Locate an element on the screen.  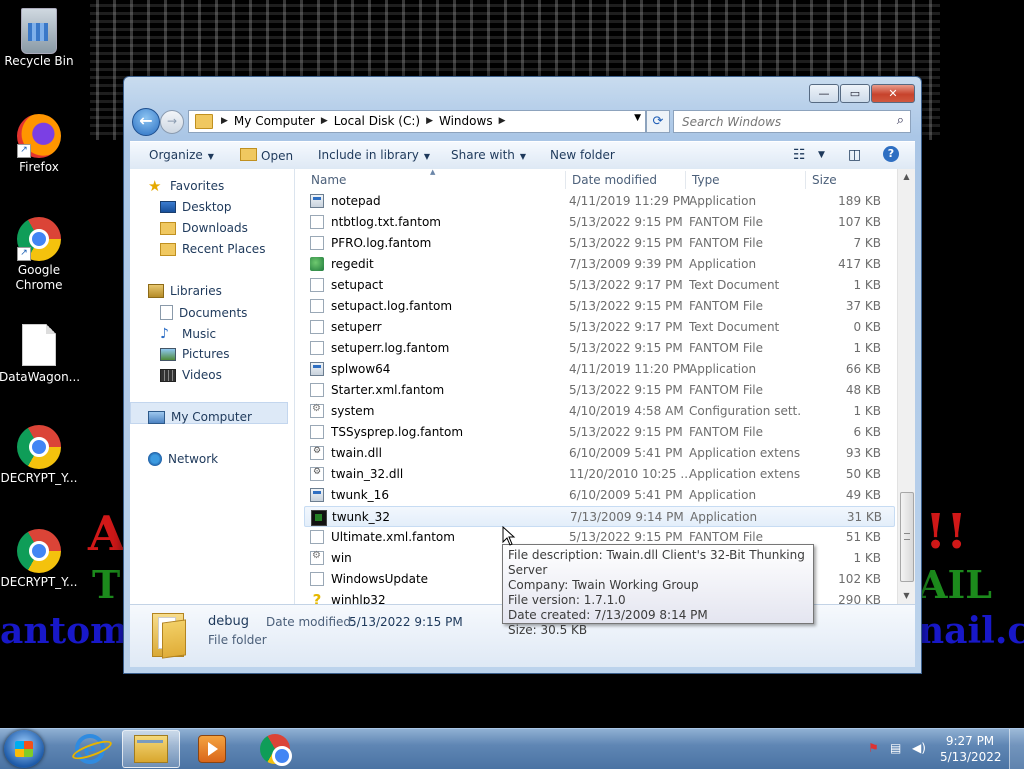
start-button is located at coordinates (24, 749).